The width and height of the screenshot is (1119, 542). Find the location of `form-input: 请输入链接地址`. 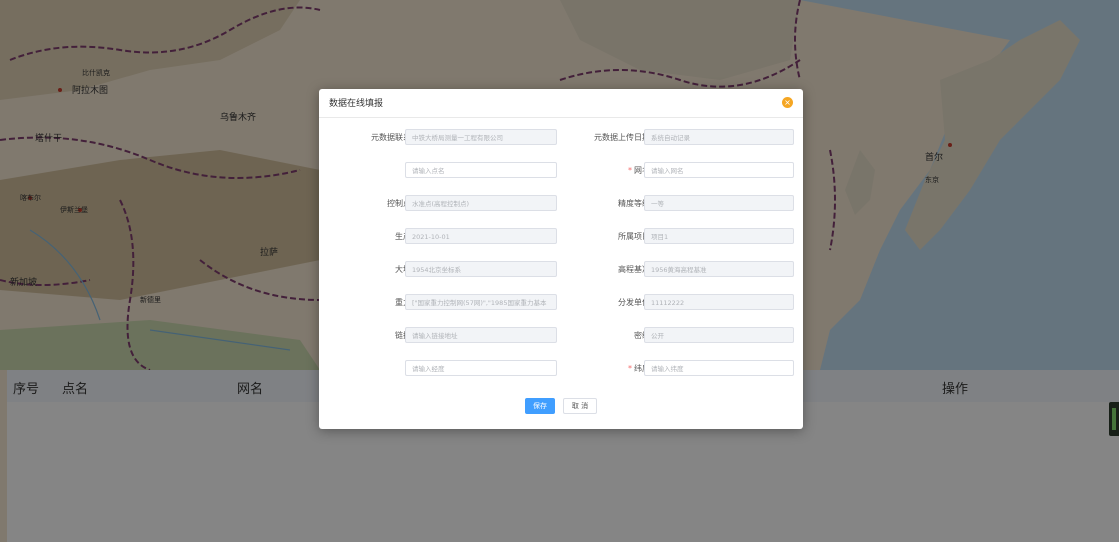

form-input: 请输入链接地址 is located at coordinates (481, 335).